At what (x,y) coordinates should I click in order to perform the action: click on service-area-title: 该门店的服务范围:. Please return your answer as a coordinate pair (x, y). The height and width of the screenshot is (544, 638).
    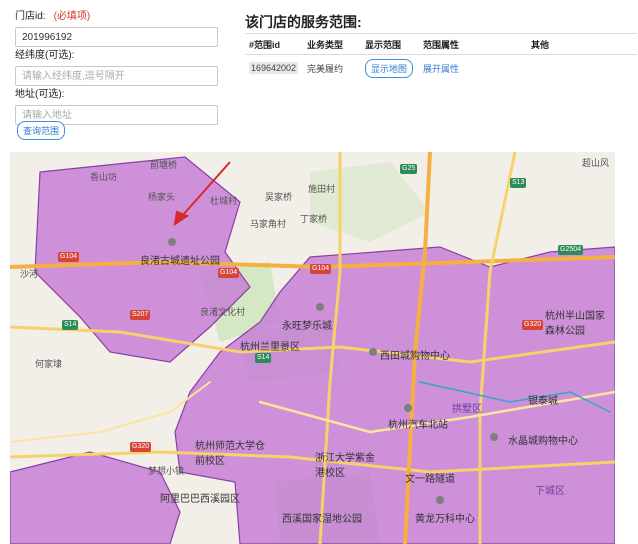
    Looking at the image, I should click on (303, 22).